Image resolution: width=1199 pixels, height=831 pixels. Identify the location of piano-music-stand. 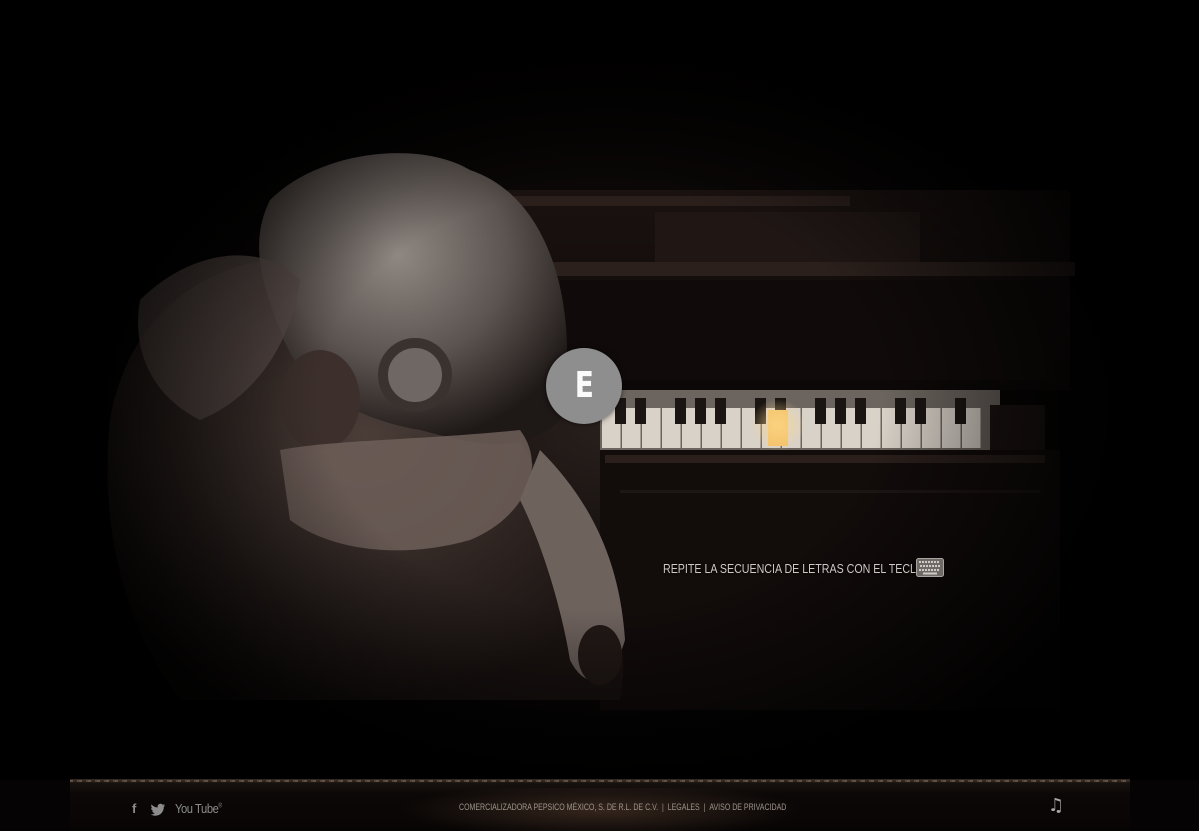
(787, 238).